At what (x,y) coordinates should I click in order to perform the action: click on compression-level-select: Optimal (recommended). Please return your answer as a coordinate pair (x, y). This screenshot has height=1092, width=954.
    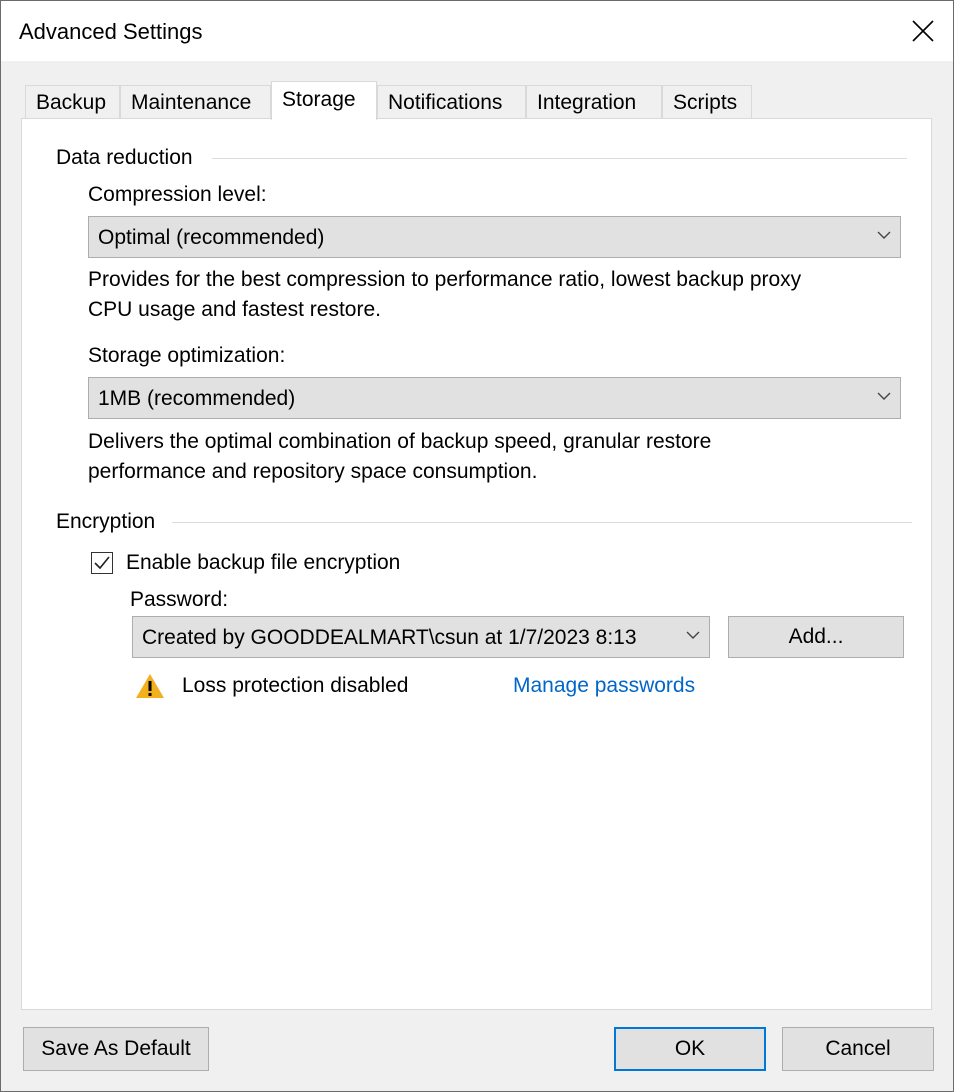
    Looking at the image, I should click on (494, 237).